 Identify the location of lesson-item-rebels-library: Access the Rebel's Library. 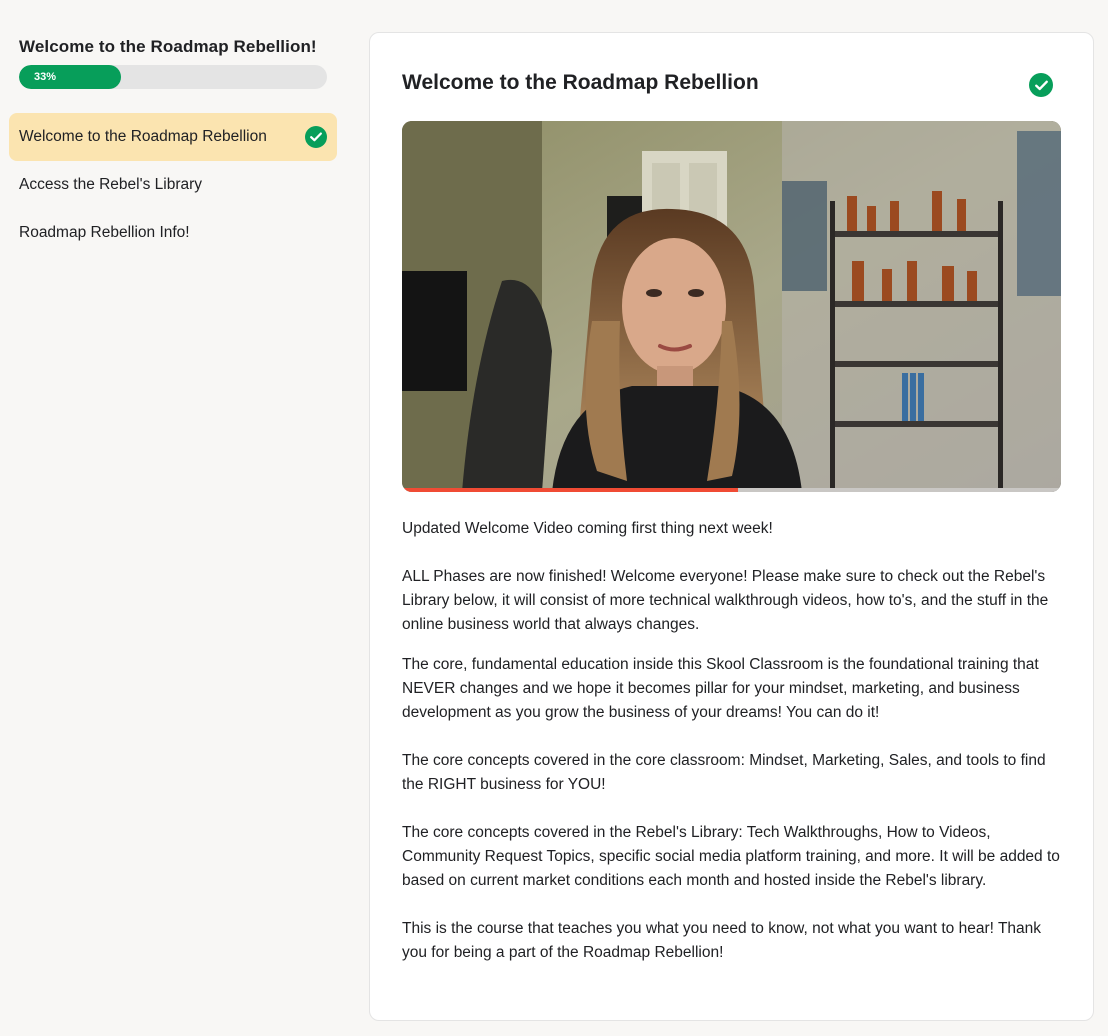
(173, 185).